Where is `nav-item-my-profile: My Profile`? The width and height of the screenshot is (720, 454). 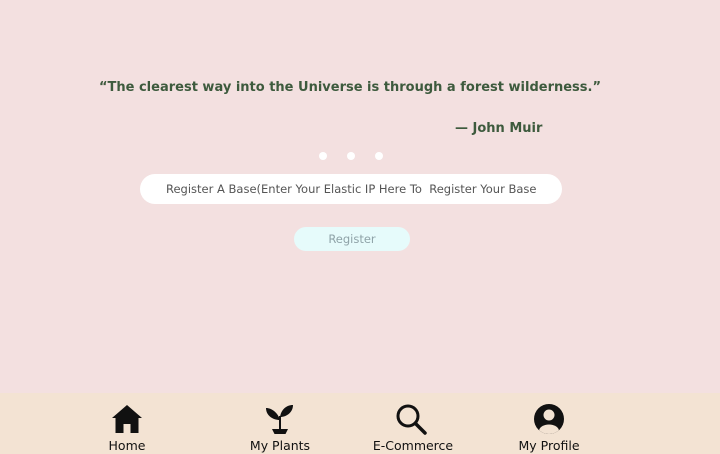 nav-item-my-profile: My Profile is located at coordinates (549, 423).